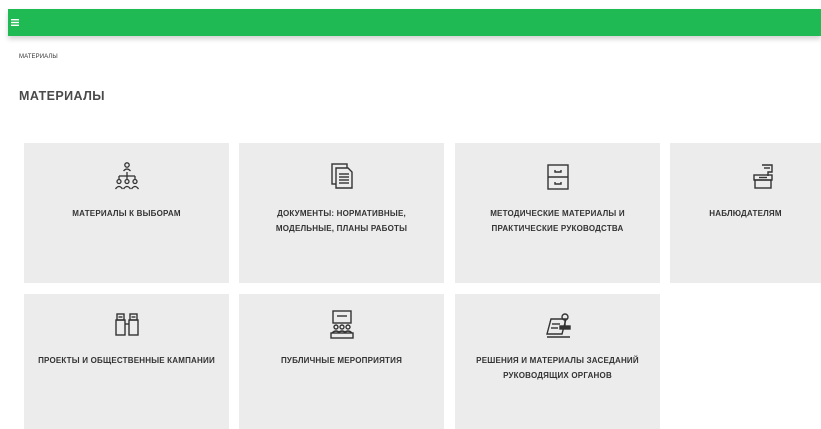 This screenshot has width=821, height=429. I want to click on page-title: МАТЕРИАЛЫ, so click(62, 96).